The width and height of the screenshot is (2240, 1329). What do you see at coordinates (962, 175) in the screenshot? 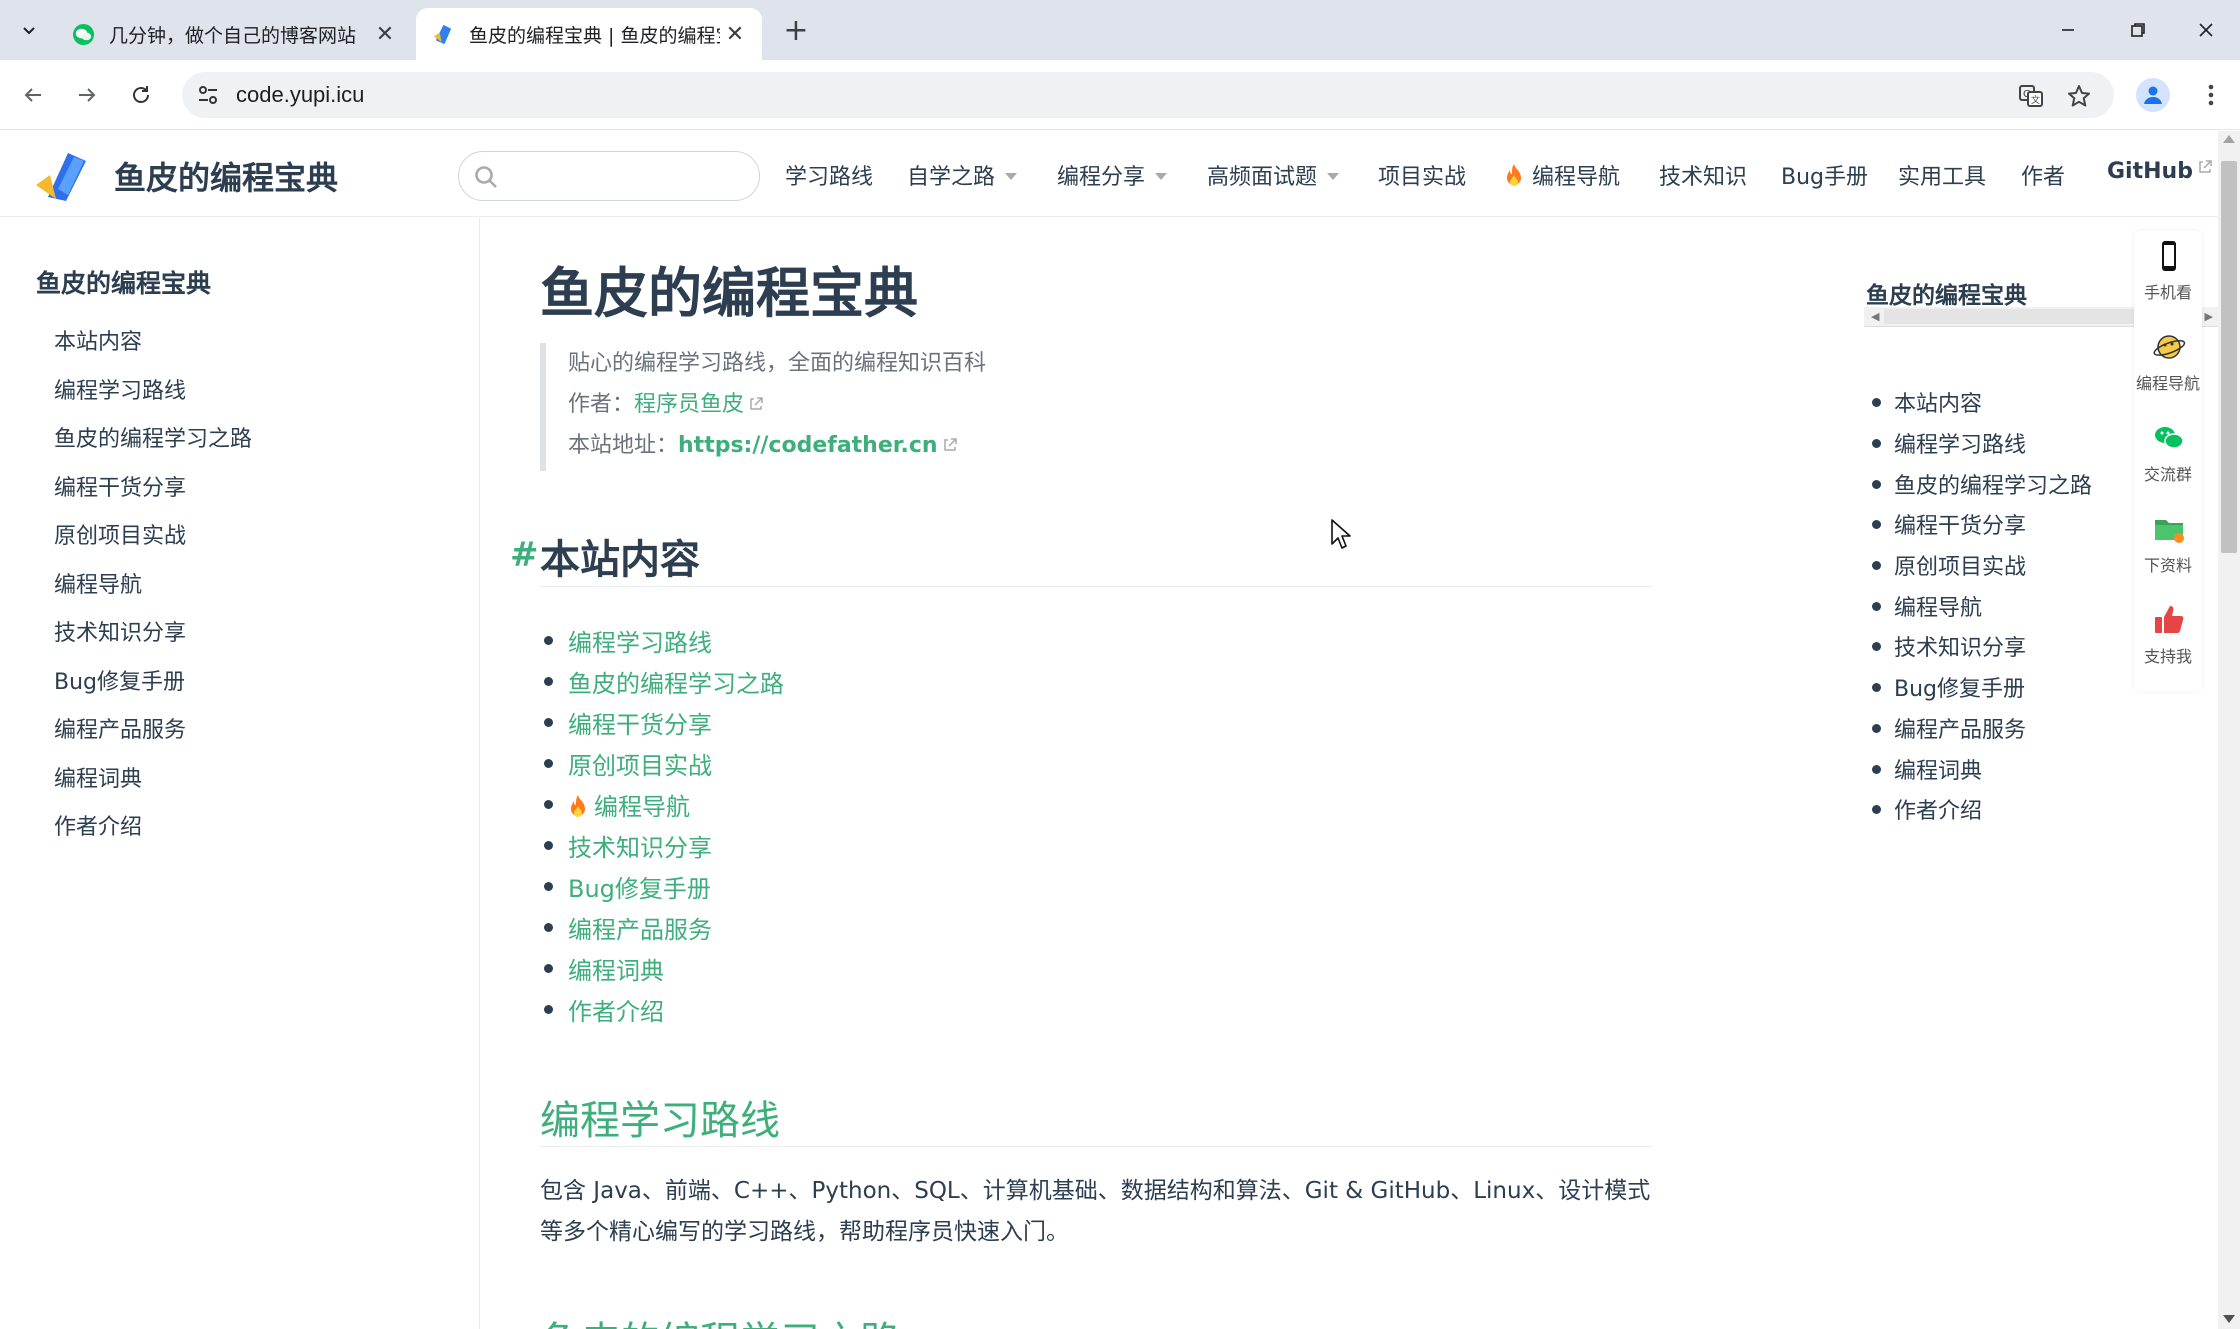
I see `nav-self-study: 自学之路` at bounding box center [962, 175].